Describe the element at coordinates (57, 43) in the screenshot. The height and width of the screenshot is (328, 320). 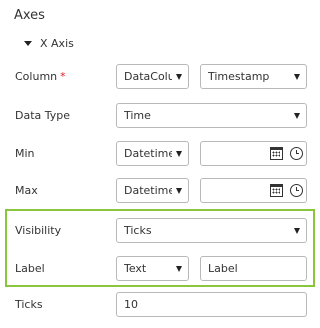
I see `x-axis-section-label: X Axis` at that location.